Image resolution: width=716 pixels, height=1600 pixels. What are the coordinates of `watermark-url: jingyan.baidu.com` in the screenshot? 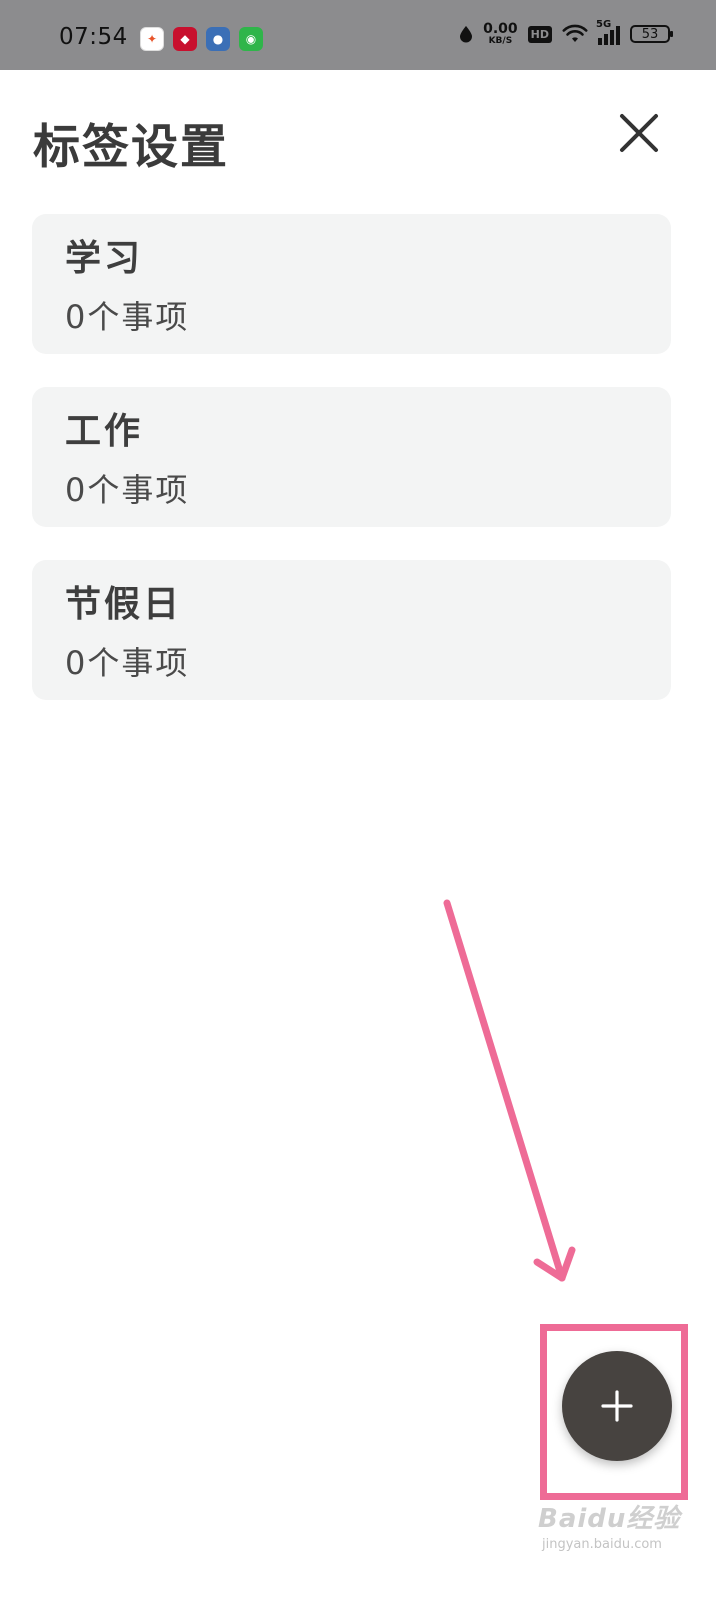 It's located at (602, 1544).